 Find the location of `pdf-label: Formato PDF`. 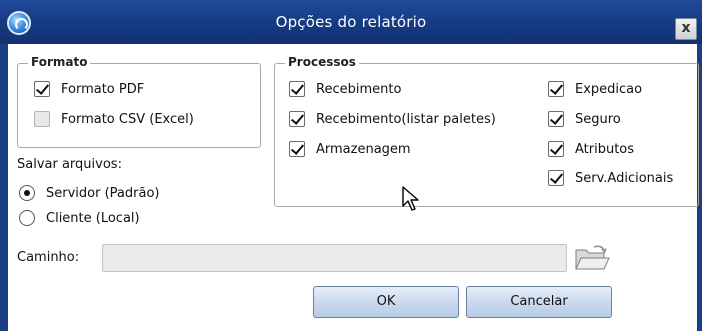

pdf-label: Formato PDF is located at coordinates (103, 89).